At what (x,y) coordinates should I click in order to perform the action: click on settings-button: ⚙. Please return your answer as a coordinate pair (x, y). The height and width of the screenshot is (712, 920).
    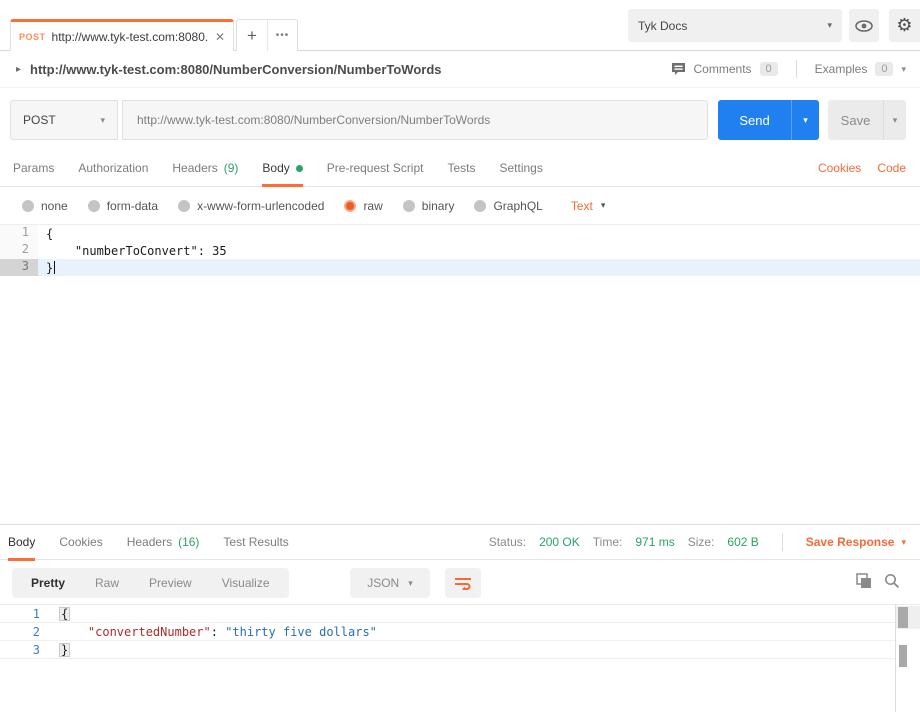
    Looking at the image, I should click on (904, 25).